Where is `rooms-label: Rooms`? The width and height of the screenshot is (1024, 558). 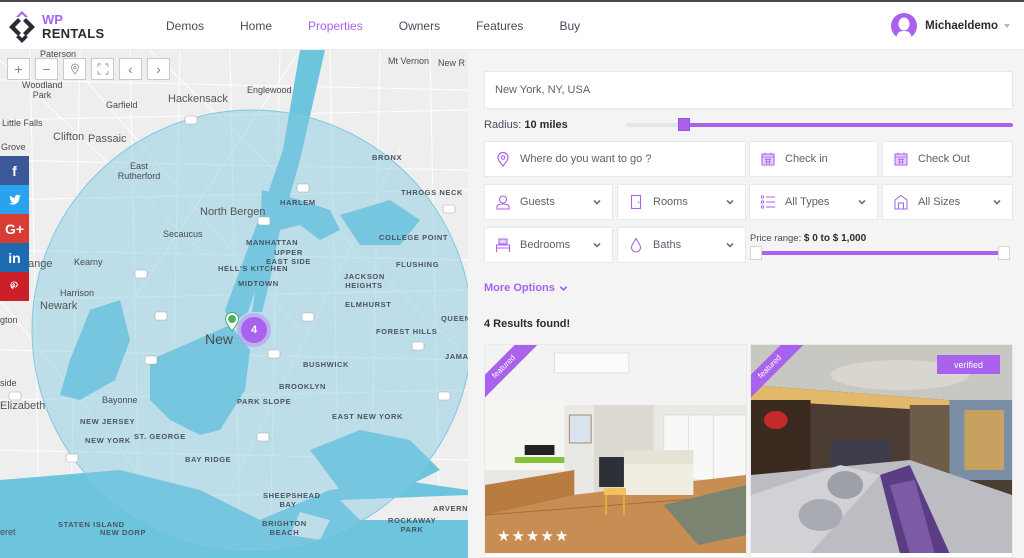 rooms-label: Rooms is located at coordinates (670, 202).